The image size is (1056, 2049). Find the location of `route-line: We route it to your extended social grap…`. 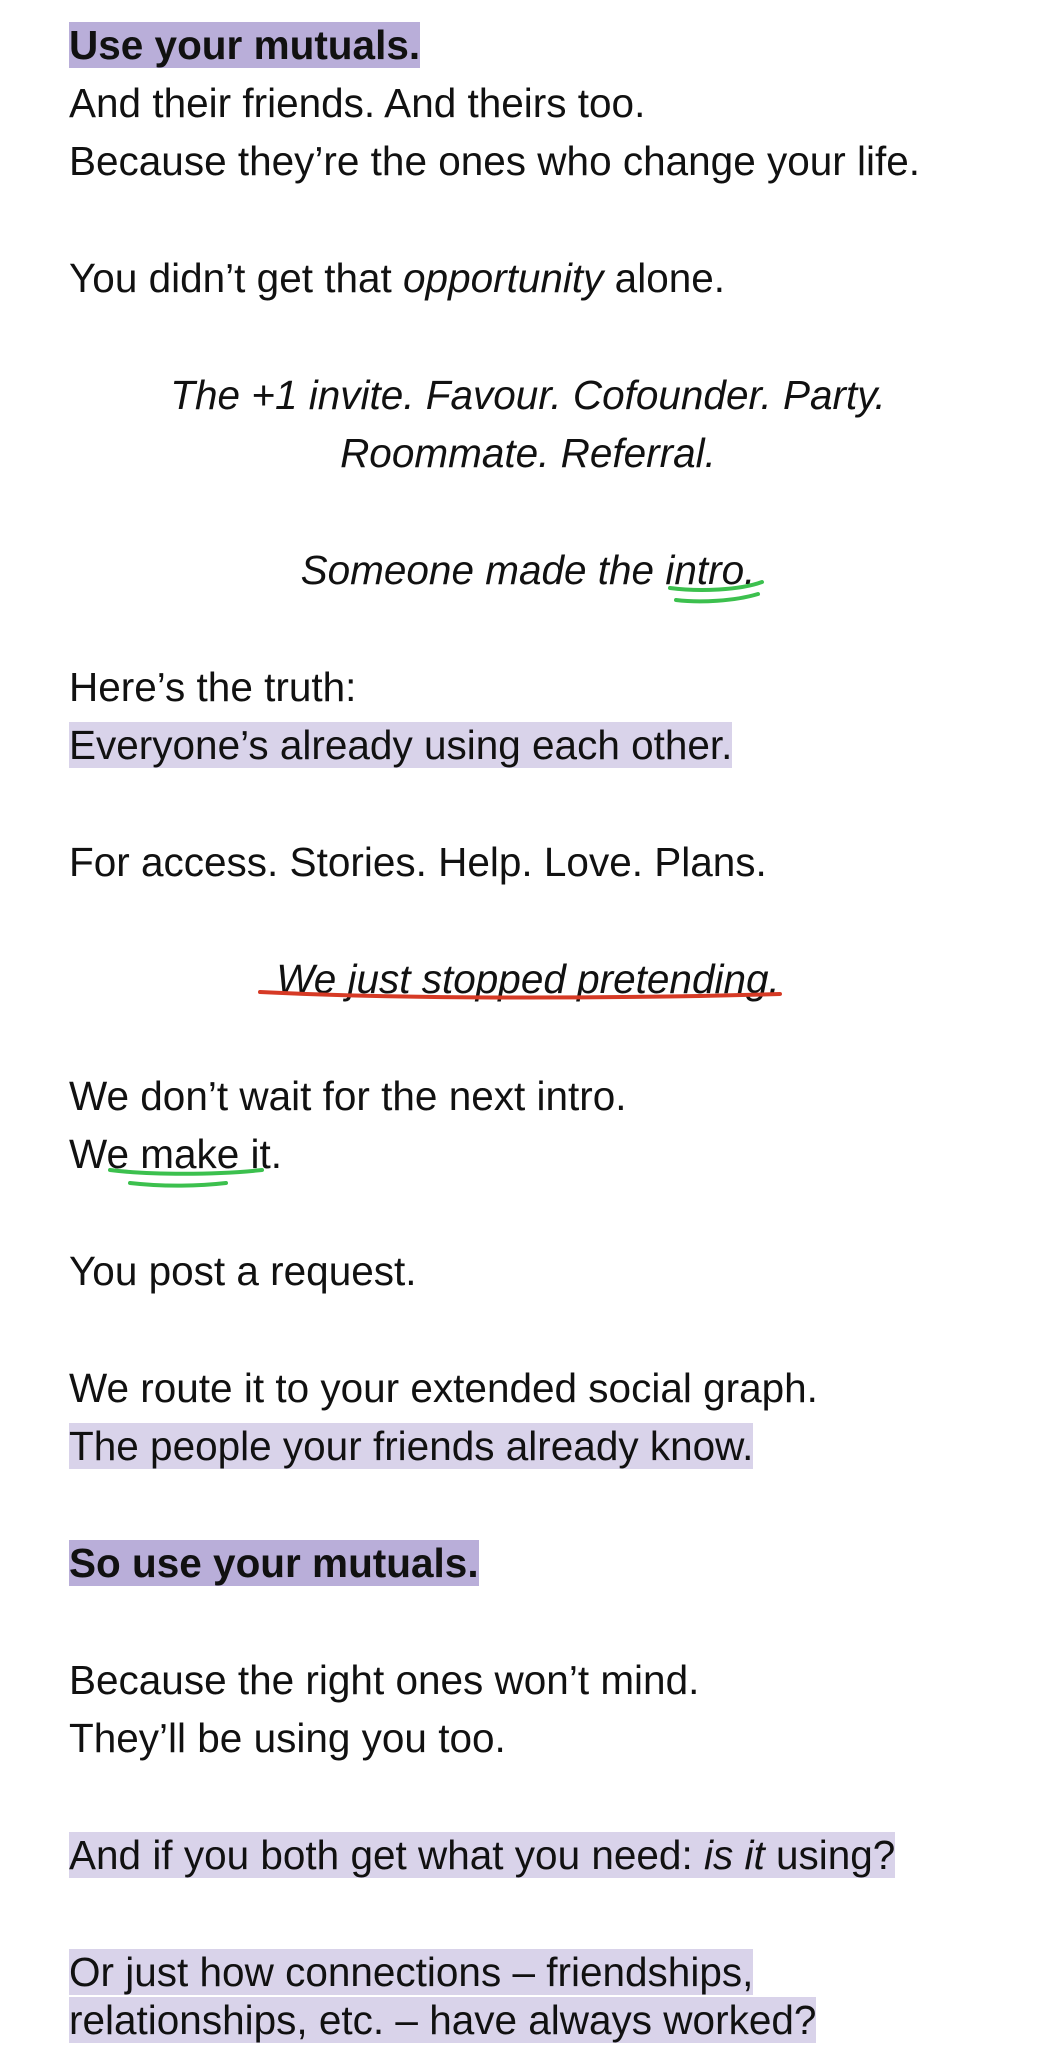

route-line: We route it to your extended social grap… is located at coordinates (443, 1388).